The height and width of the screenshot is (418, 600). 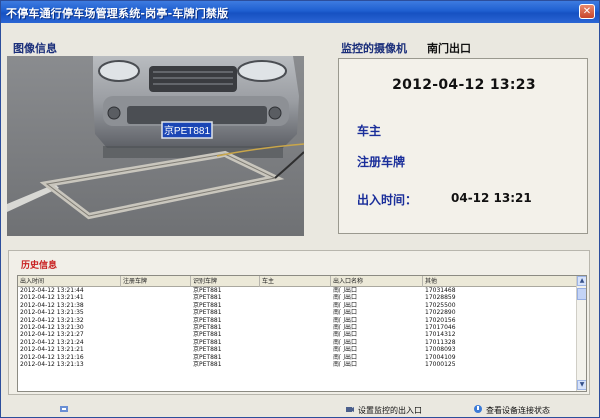 I want to click on inout-time-label: 出入时间：, so click(x=387, y=200).